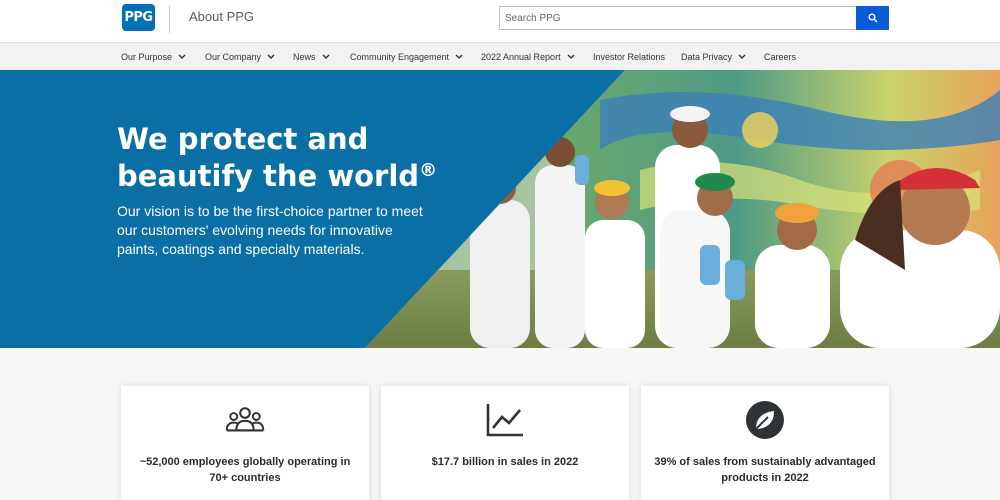 This screenshot has width=1000, height=500. I want to click on nav-item-investor-relations: Investor Relations, so click(629, 57).